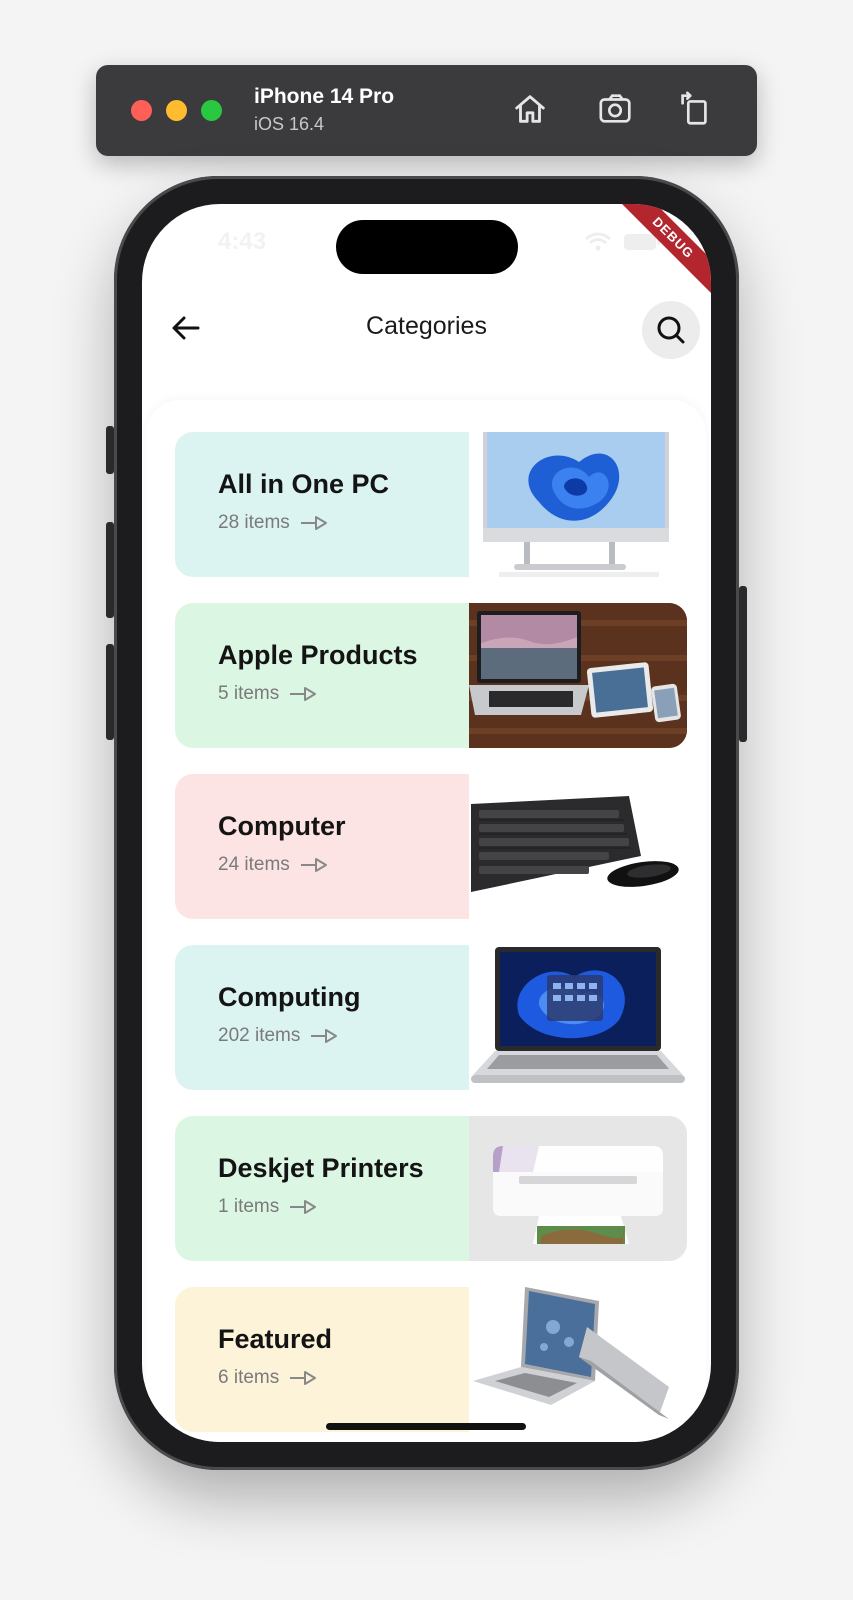 The width and height of the screenshot is (853, 1600). Describe the element at coordinates (343, 1036) in the screenshot. I see `category-count-row: 202 items` at that location.